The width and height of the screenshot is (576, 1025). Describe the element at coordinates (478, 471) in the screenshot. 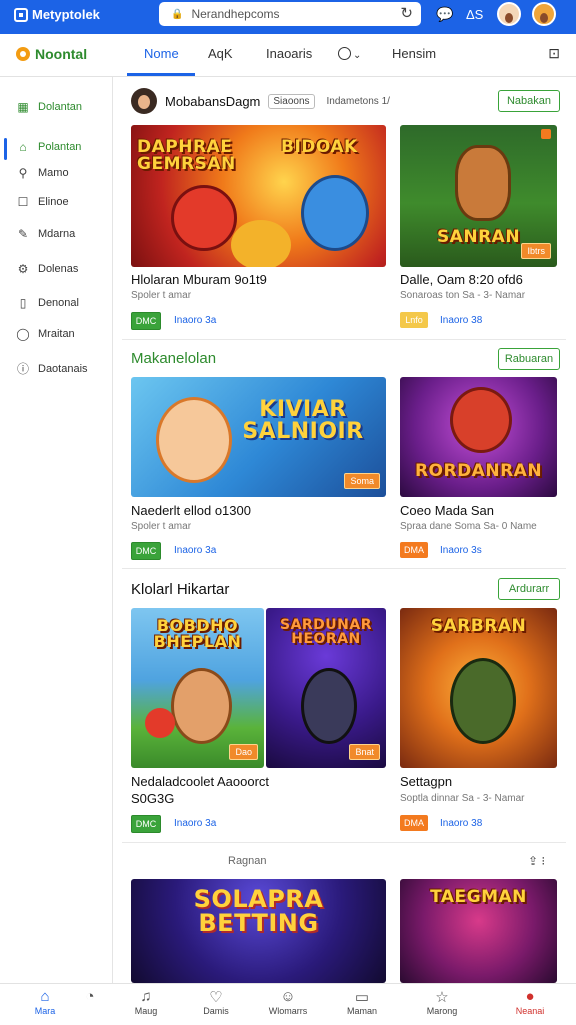

I see `thumbnail-title: RORDANRAN` at that location.